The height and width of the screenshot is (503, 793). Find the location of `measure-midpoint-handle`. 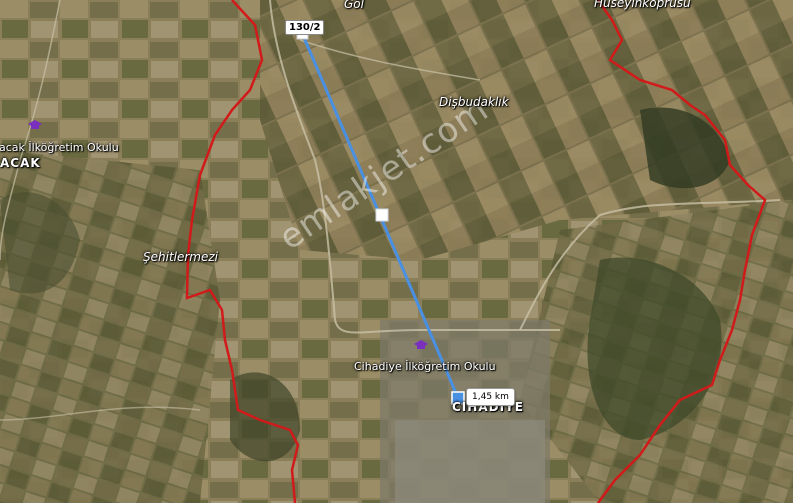

measure-midpoint-handle is located at coordinates (382, 215).